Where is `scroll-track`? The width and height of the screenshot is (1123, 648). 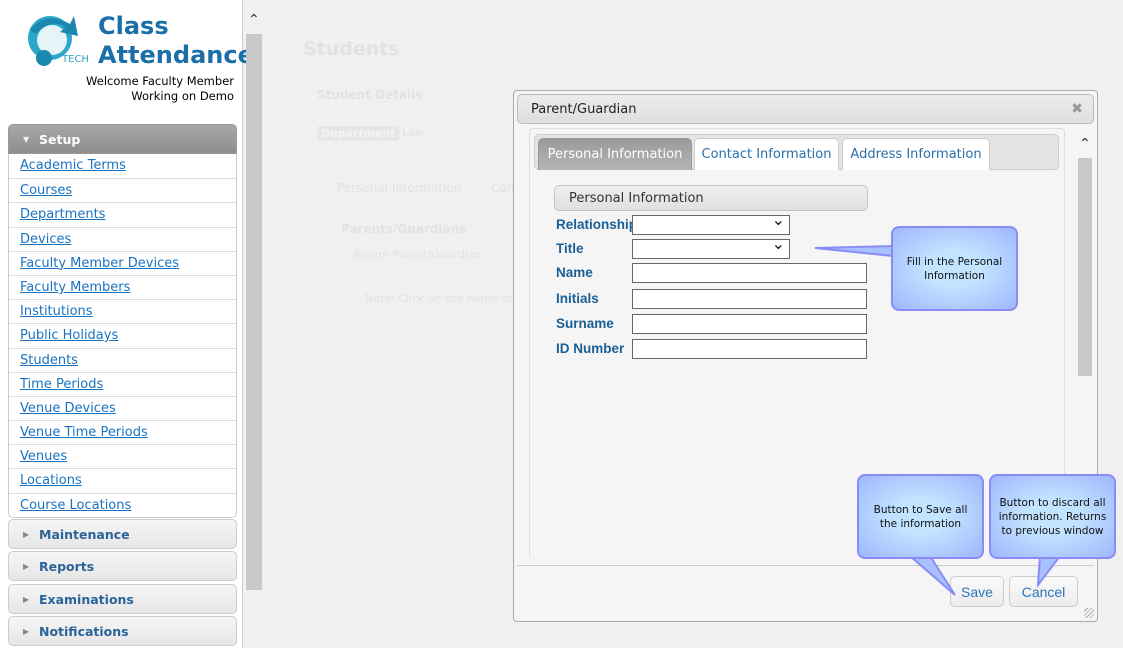 scroll-track is located at coordinates (254, 312).